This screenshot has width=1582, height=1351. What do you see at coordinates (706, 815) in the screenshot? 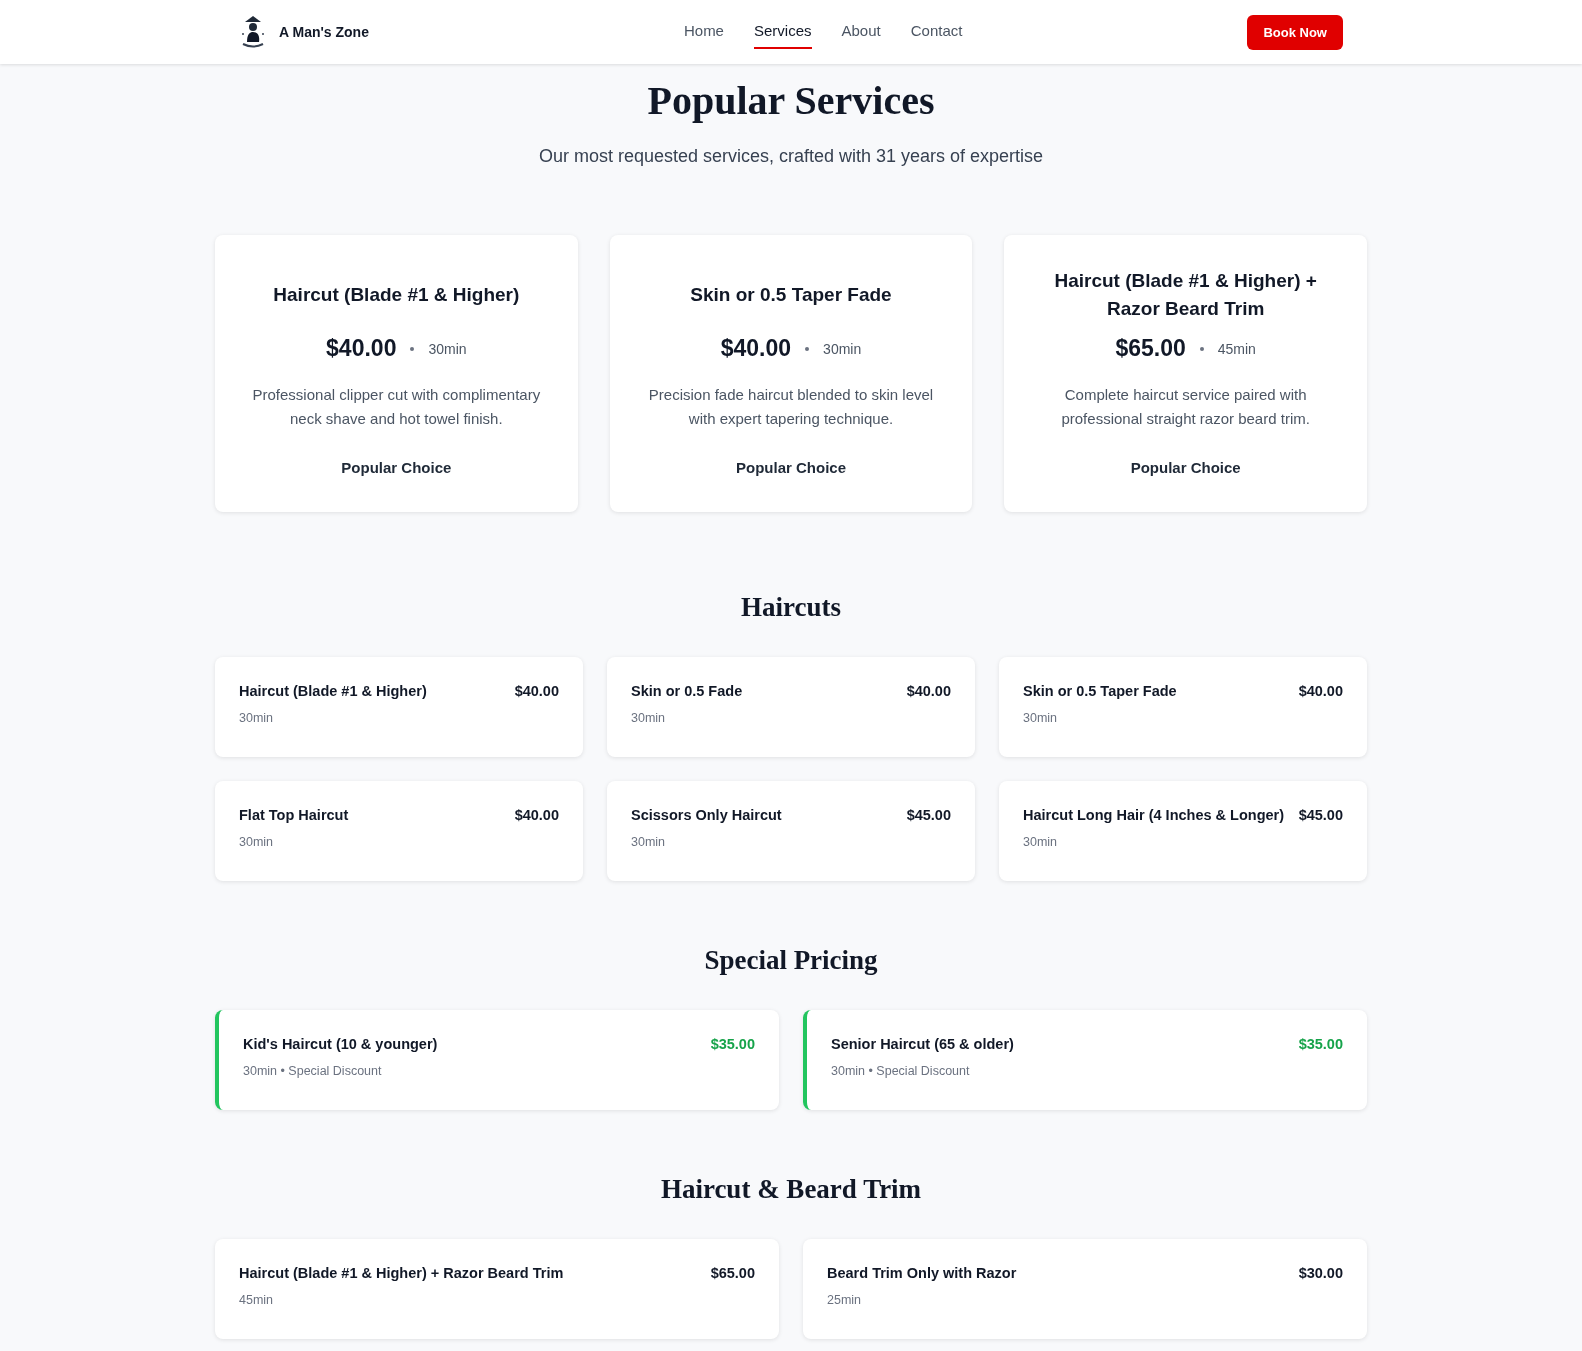
I see `service-name: Scissors Only Haircut` at bounding box center [706, 815].